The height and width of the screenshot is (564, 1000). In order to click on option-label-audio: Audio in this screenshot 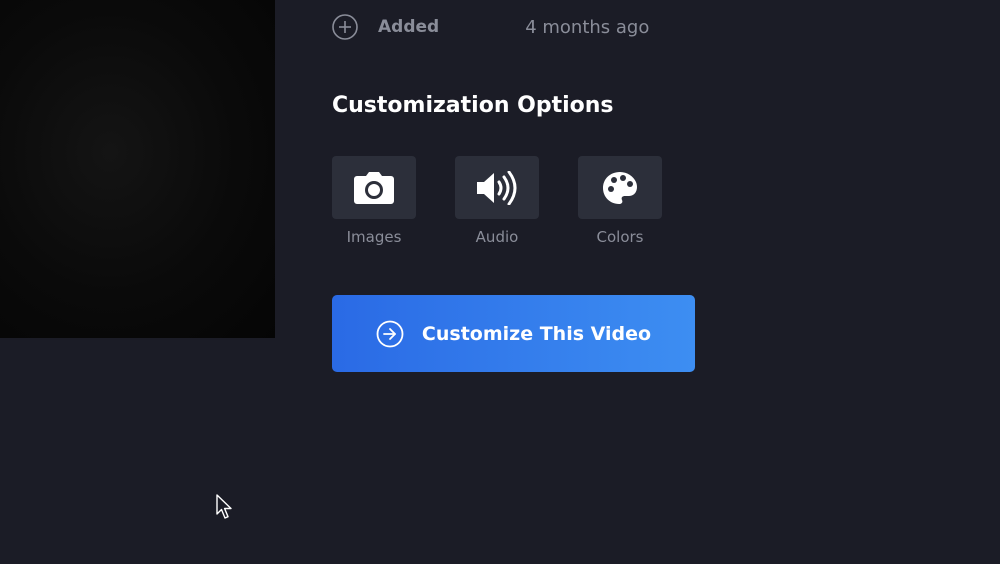, I will do `click(497, 237)`.